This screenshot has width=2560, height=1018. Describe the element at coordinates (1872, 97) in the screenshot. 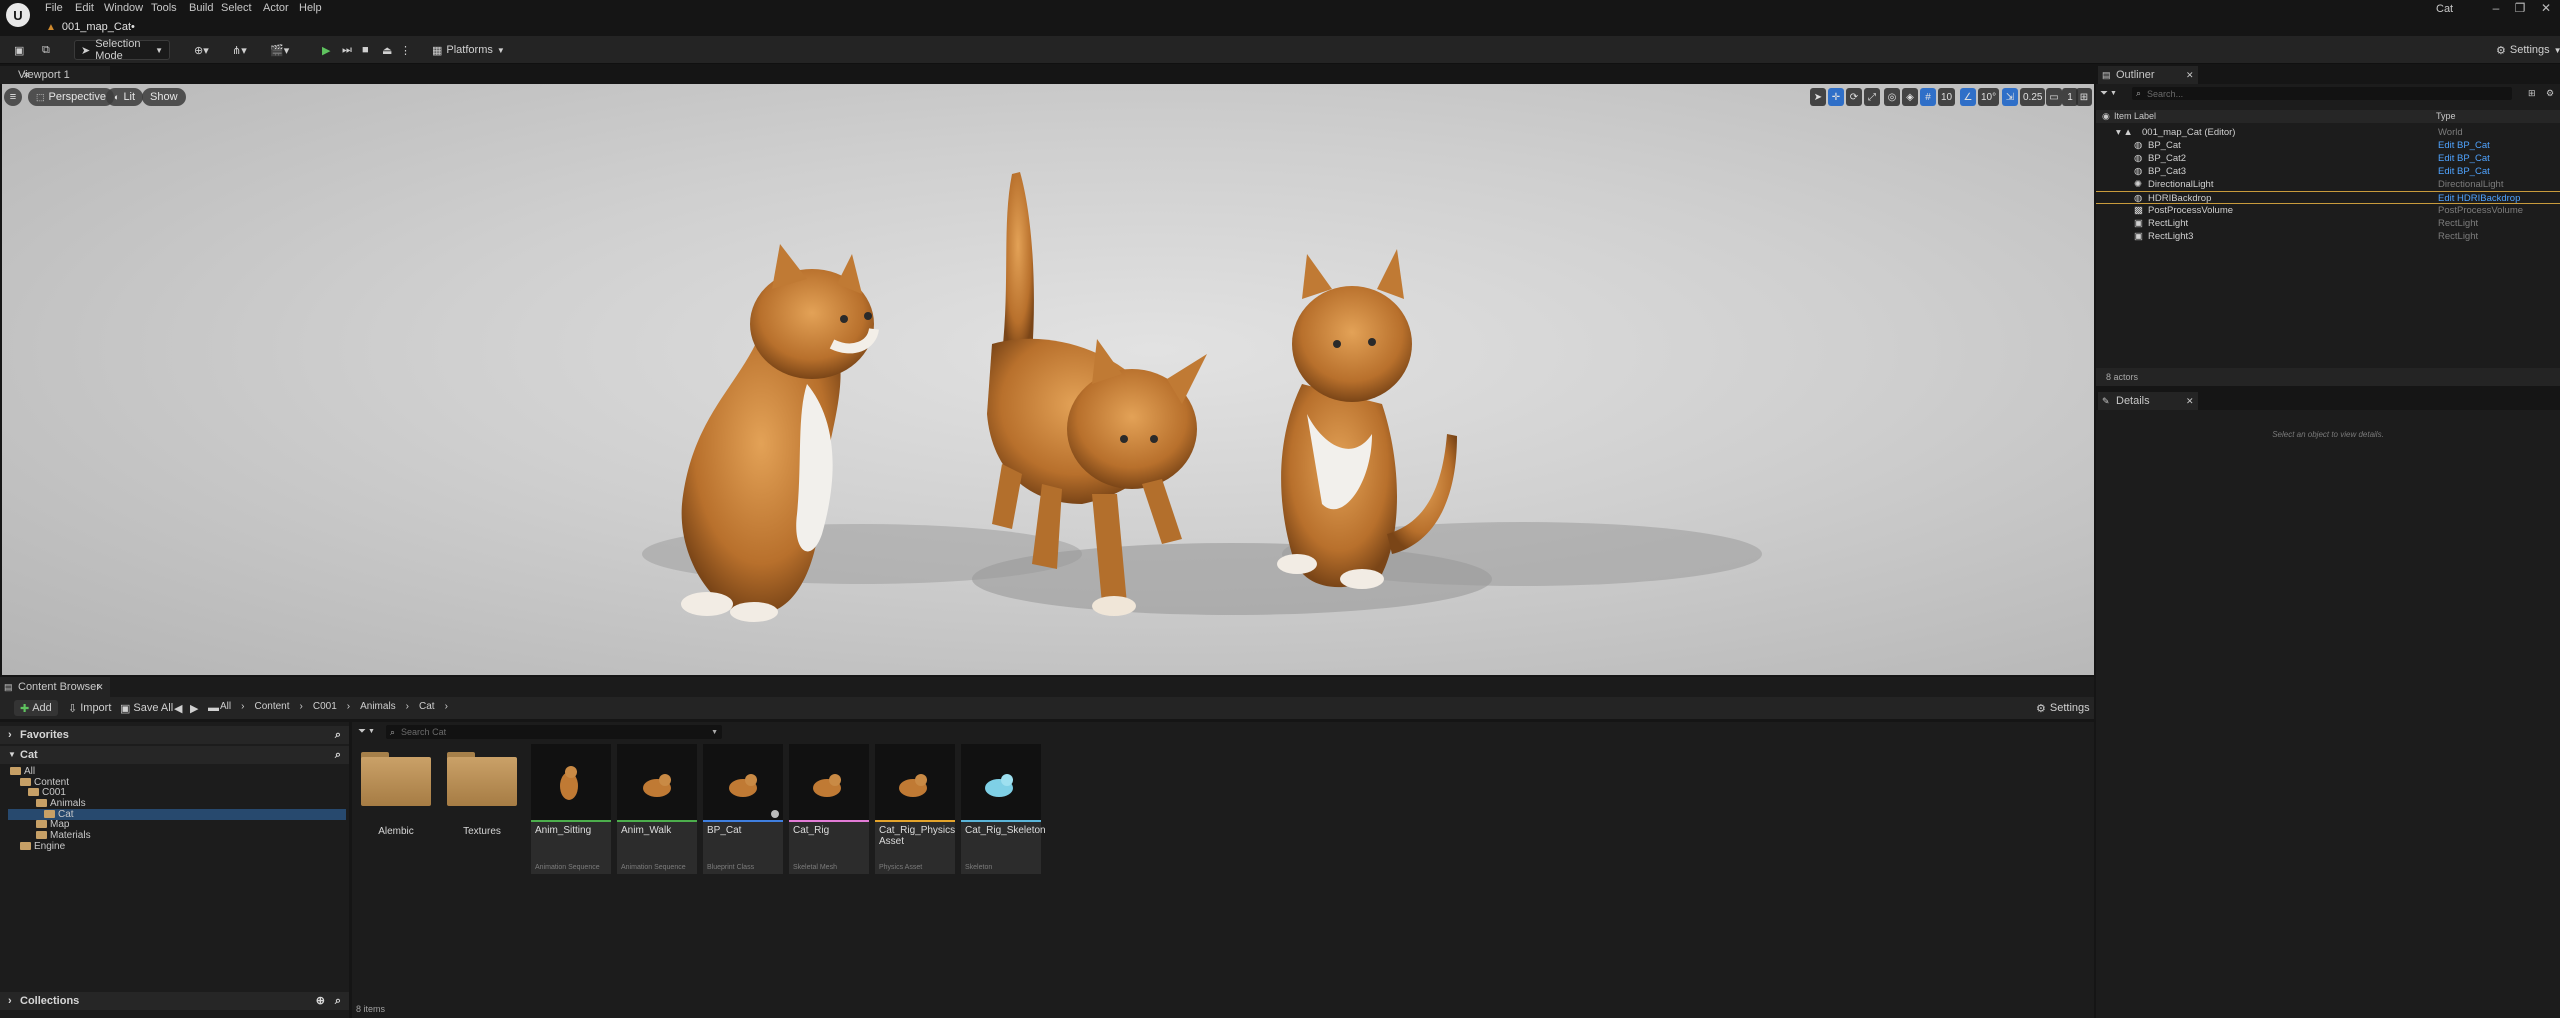

I see `scale-tool-icon: ⤢` at that location.